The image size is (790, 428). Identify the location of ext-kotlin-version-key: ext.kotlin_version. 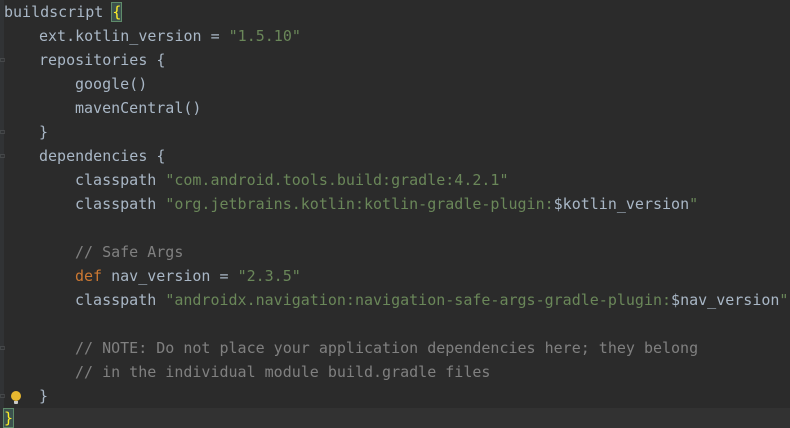
(120, 36).